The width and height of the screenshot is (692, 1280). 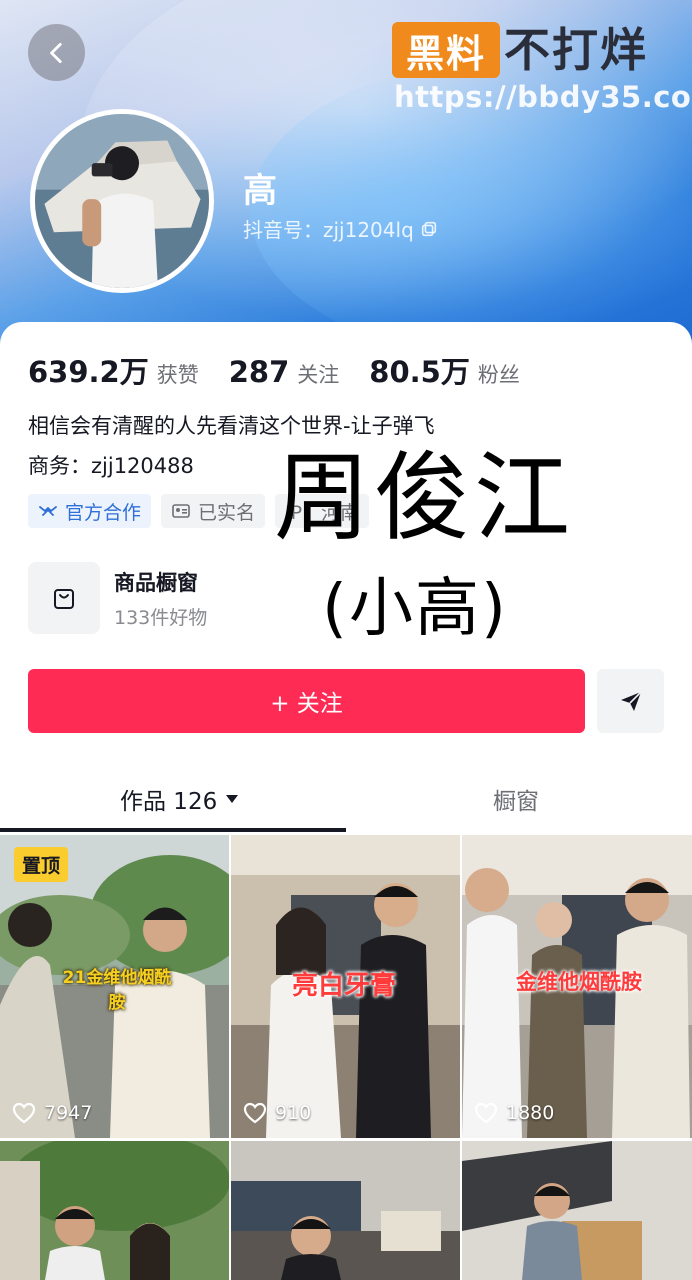 I want to click on douyin-id: 抖音号：zjj1204lq, so click(x=340, y=228).